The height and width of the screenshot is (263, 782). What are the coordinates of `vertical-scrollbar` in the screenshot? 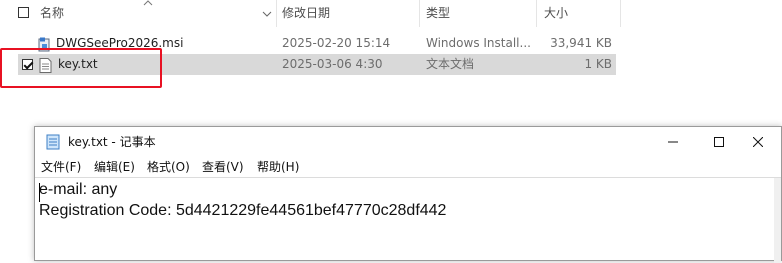 It's located at (777, 220).